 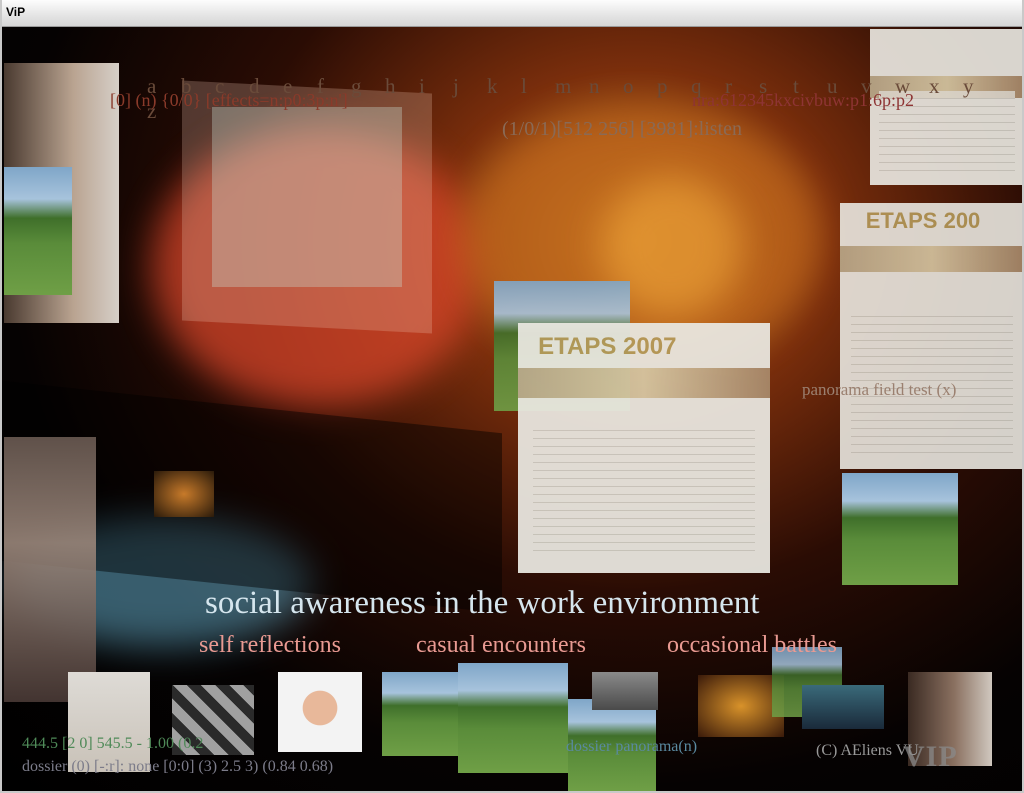 What do you see at coordinates (843, 707) in the screenshot?
I see `blue-thumb` at bounding box center [843, 707].